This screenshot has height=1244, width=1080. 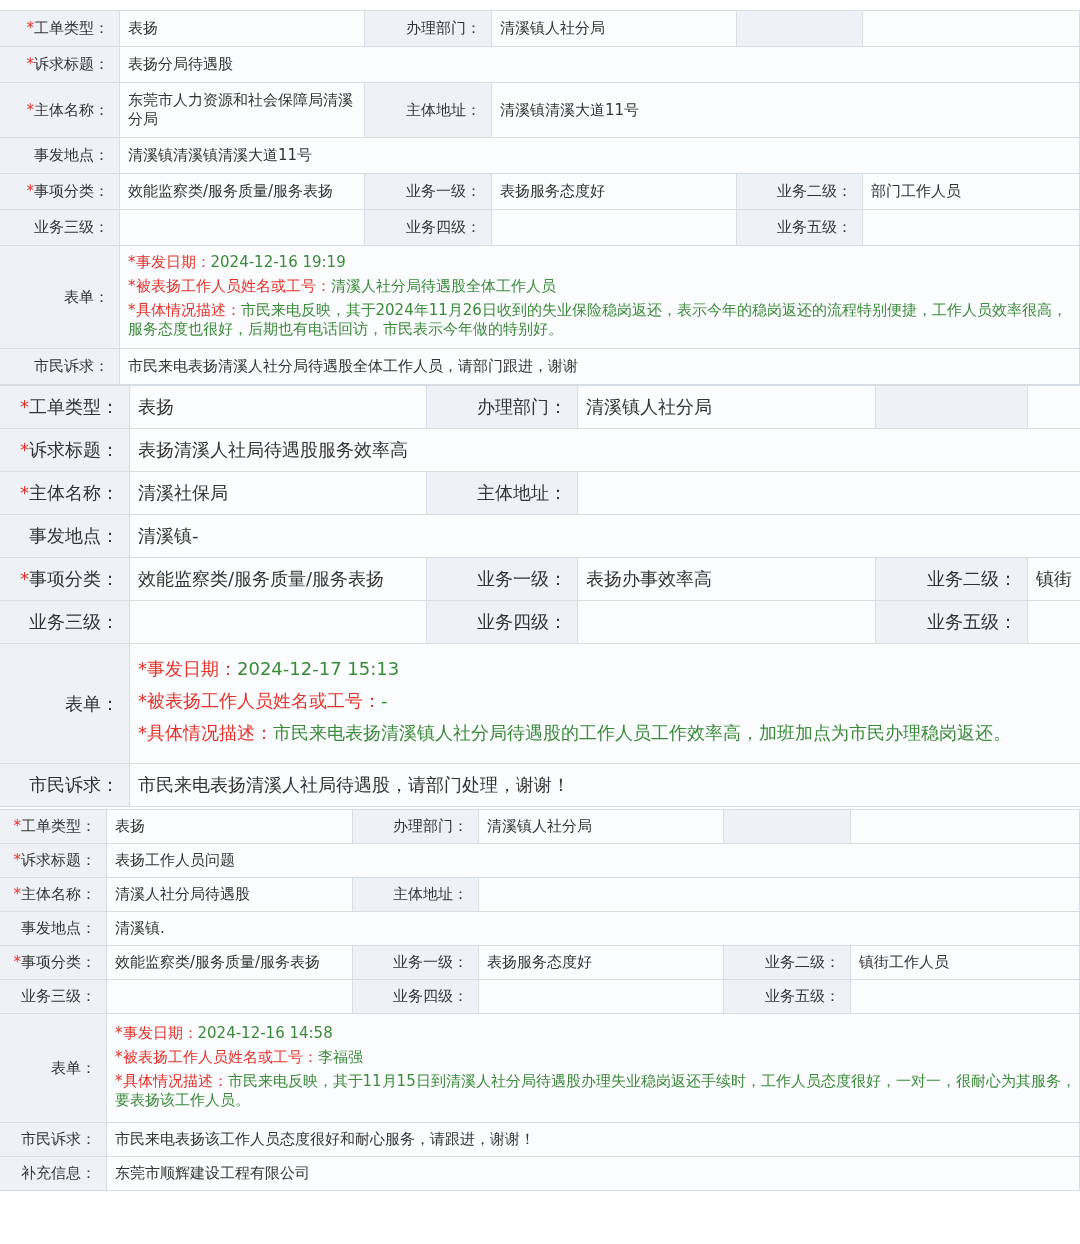 I want to click on detail-line: *具体情况描述：市民来电反映，其于2024年11月26日收到的失业保险稳岗返还，表示今年的稳岗返还的流程特别便捷，工作人员效率很高，服务态度也很好，后期也有电话回访，市民表示今年做的特别好。, so click(x=598, y=320).